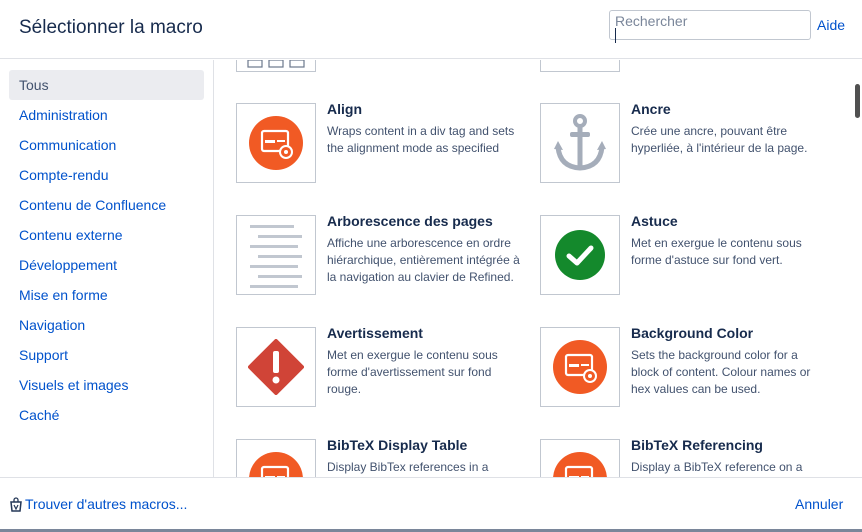  I want to click on macro-description: Display a BibTeX reference on a, so click(717, 467).